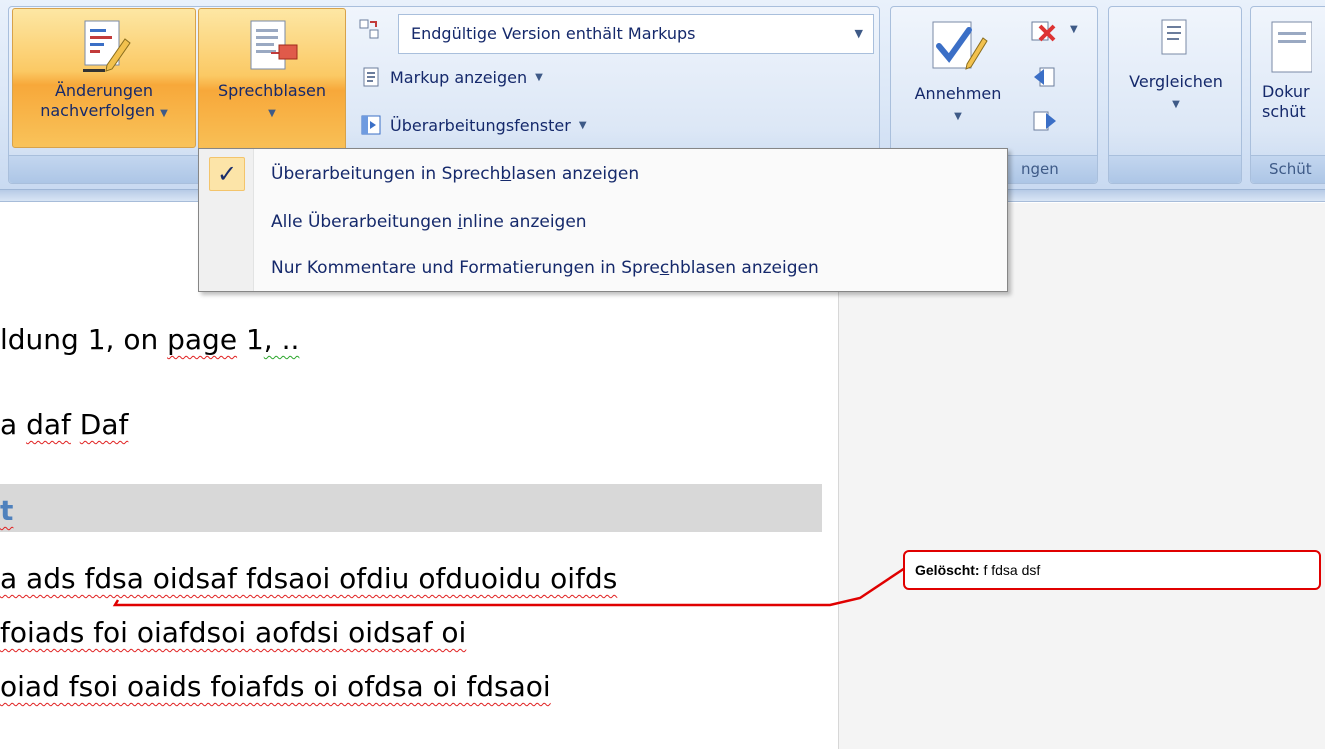 Image resolution: width=1325 pixels, height=749 pixels. I want to click on menu-item-1-accel: b, so click(506, 174).